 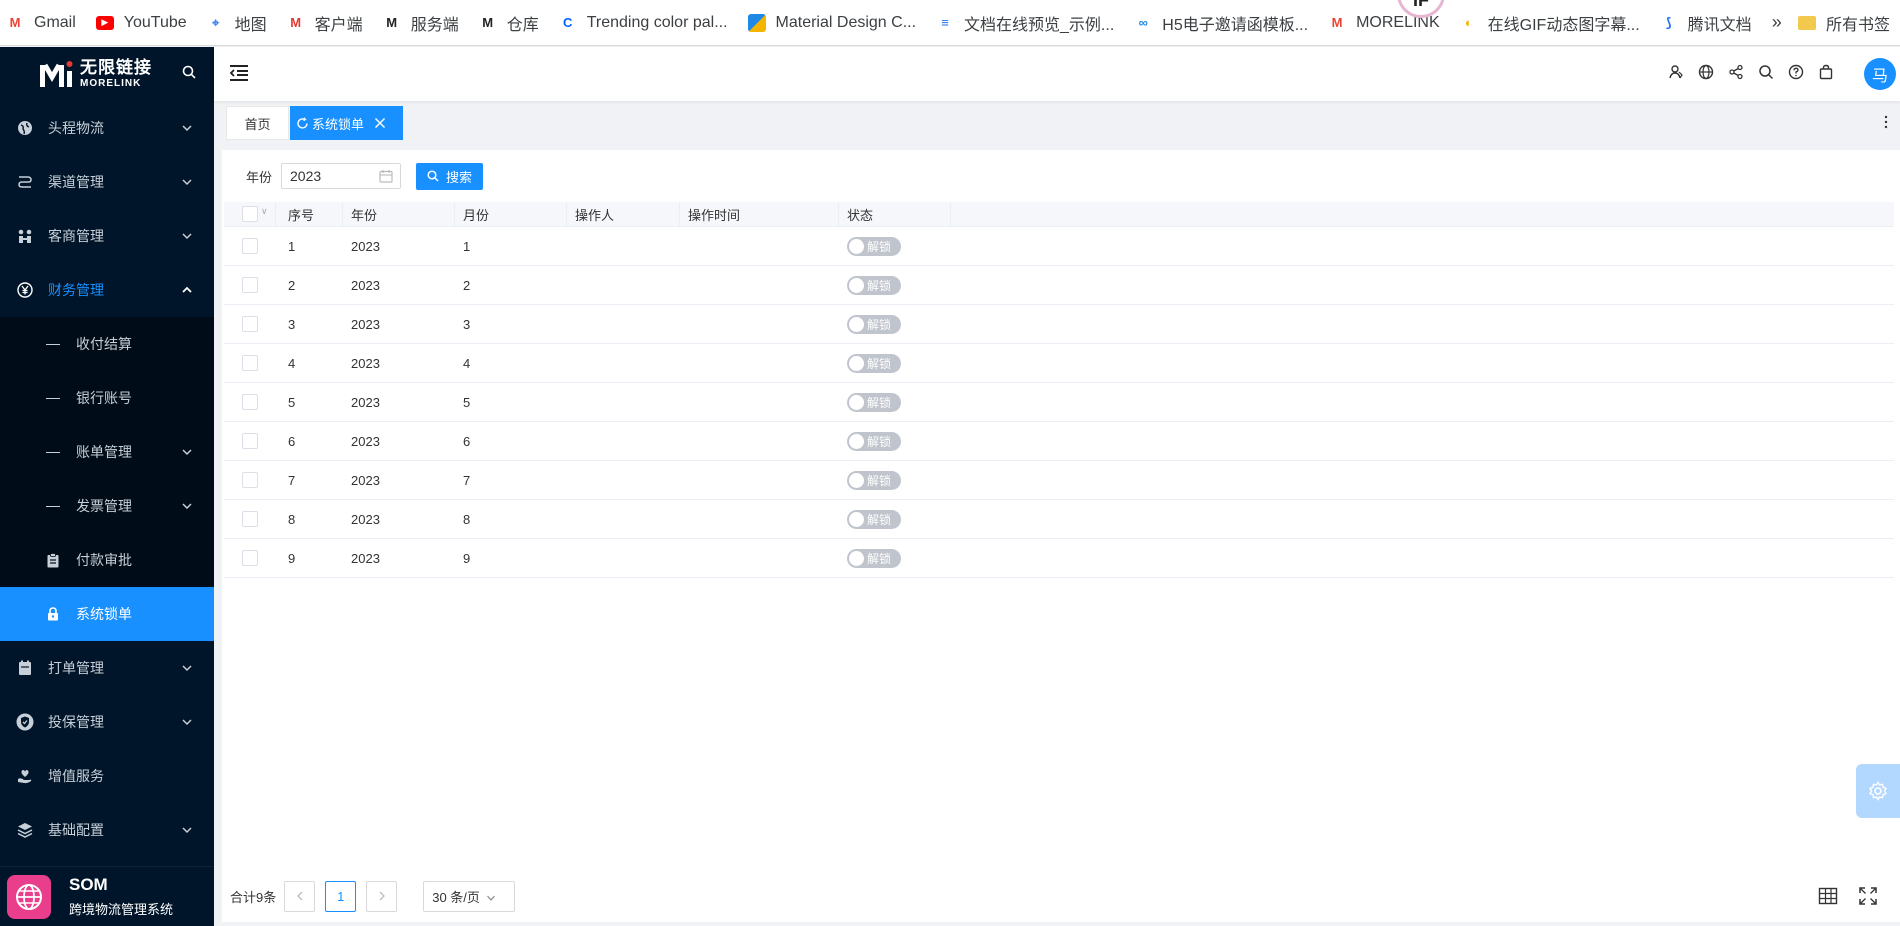 I want to click on bookmark-item: ⟆ 腾讯文档, so click(x=1706, y=22).